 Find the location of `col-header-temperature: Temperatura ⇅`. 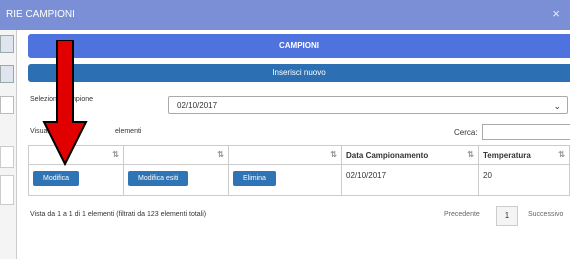

col-header-temperature: Temperatura ⇅ is located at coordinates (524, 155).